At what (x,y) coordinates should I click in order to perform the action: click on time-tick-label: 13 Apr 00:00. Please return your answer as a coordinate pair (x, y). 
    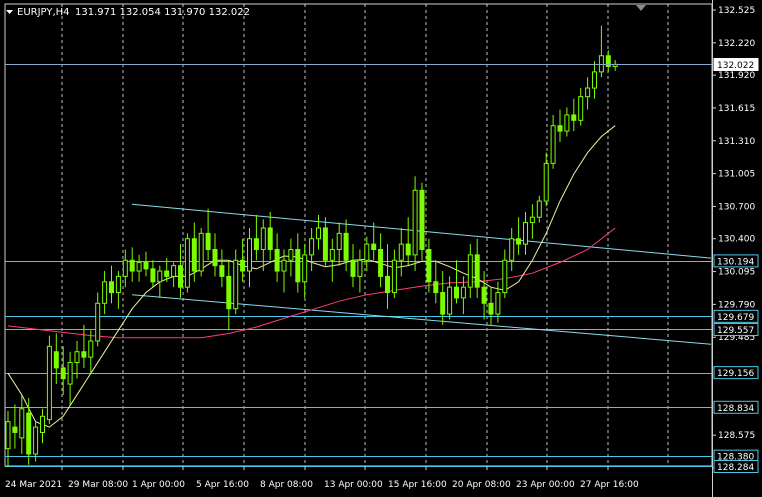
    Looking at the image, I should click on (353, 485).